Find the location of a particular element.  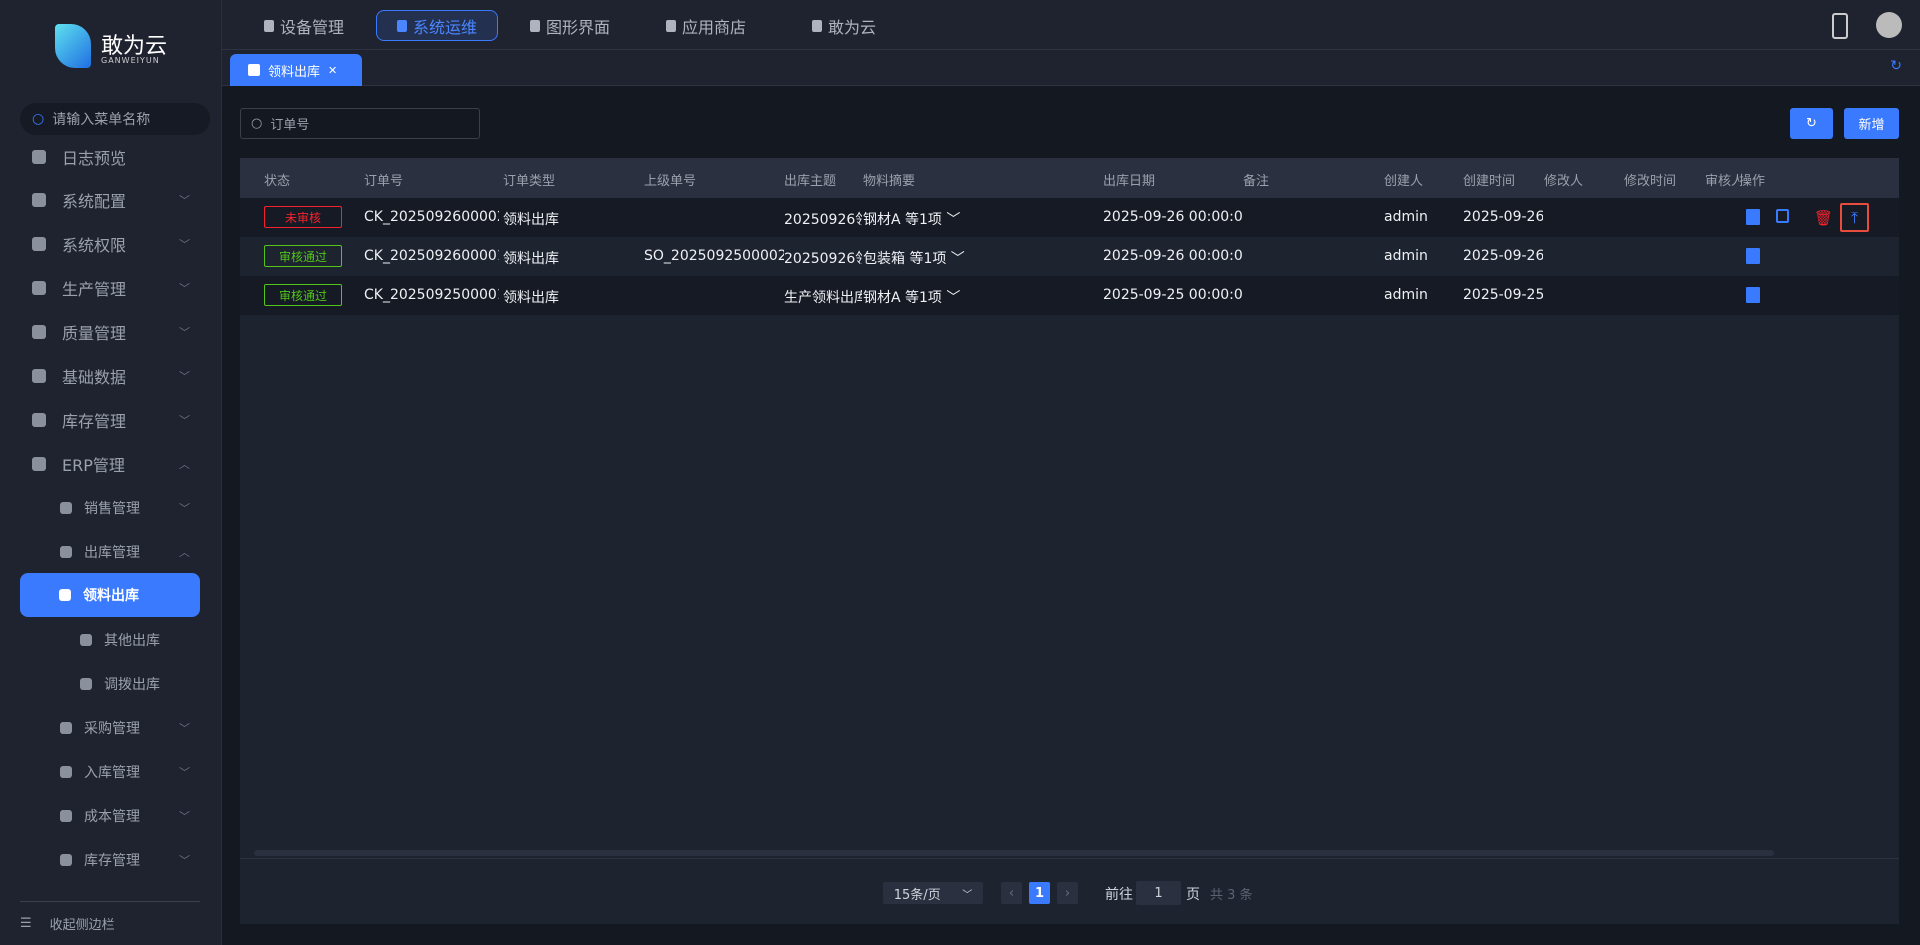

delete-icon: 🗑 is located at coordinates (1823, 218).